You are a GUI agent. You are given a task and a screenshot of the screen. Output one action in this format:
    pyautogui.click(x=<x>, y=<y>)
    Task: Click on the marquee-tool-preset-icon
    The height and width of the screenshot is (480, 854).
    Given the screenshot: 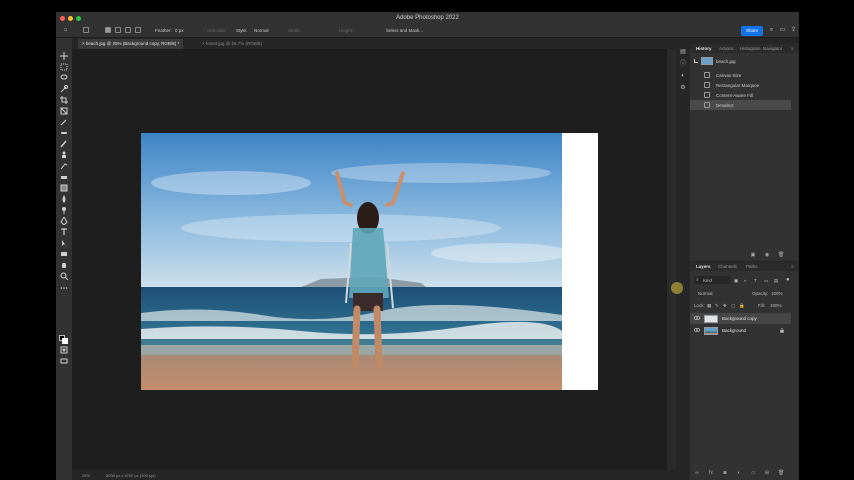 What is the action you would take?
    pyautogui.click(x=86, y=30)
    